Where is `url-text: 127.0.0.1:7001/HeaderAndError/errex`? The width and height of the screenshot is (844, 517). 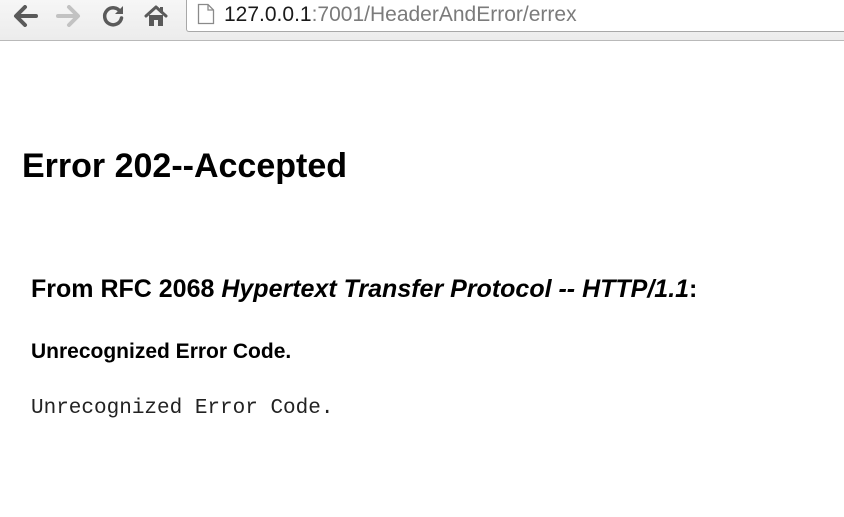 url-text: 127.0.0.1:7001/HeaderAndError/errex is located at coordinates (400, 15).